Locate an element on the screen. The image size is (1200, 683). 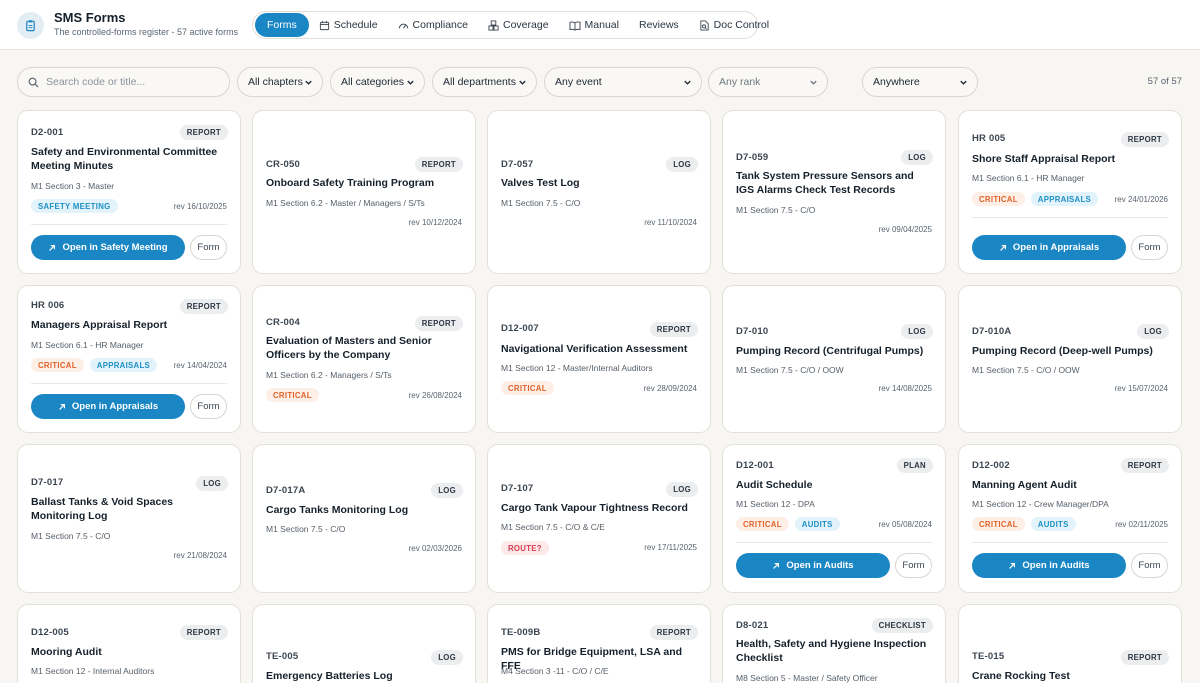
form-meta: M1 Section 6.2 - Managers / S/Ts is located at coordinates (329, 375).